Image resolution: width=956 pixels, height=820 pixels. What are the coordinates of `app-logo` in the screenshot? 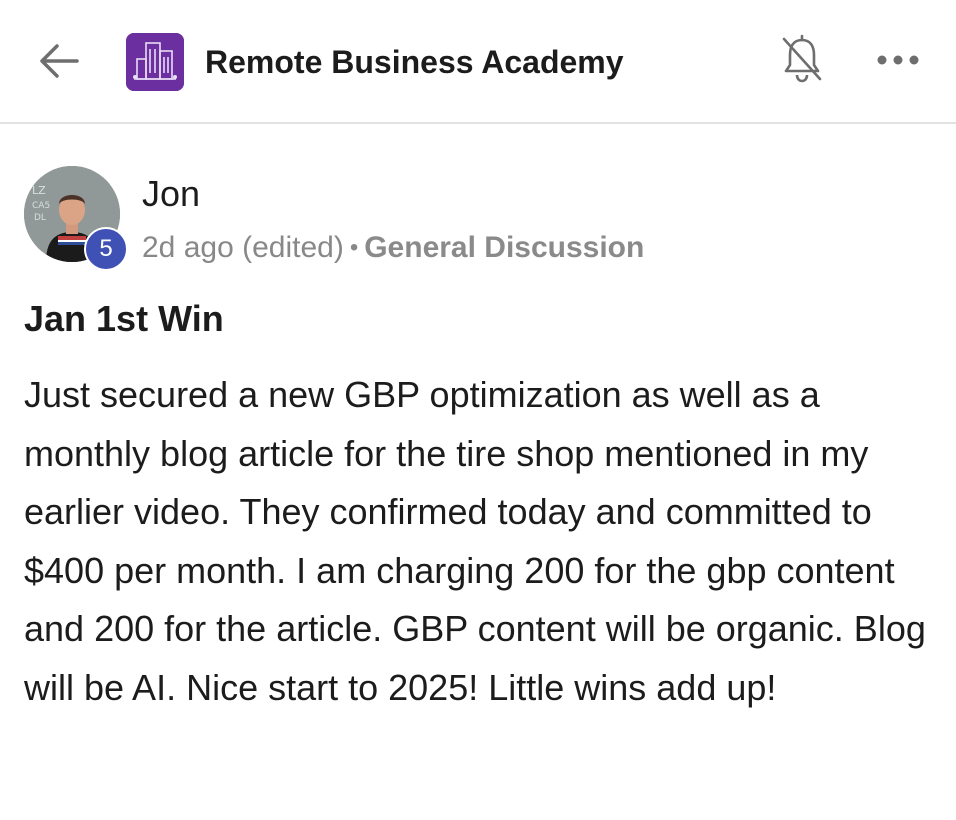 It's located at (155, 62).